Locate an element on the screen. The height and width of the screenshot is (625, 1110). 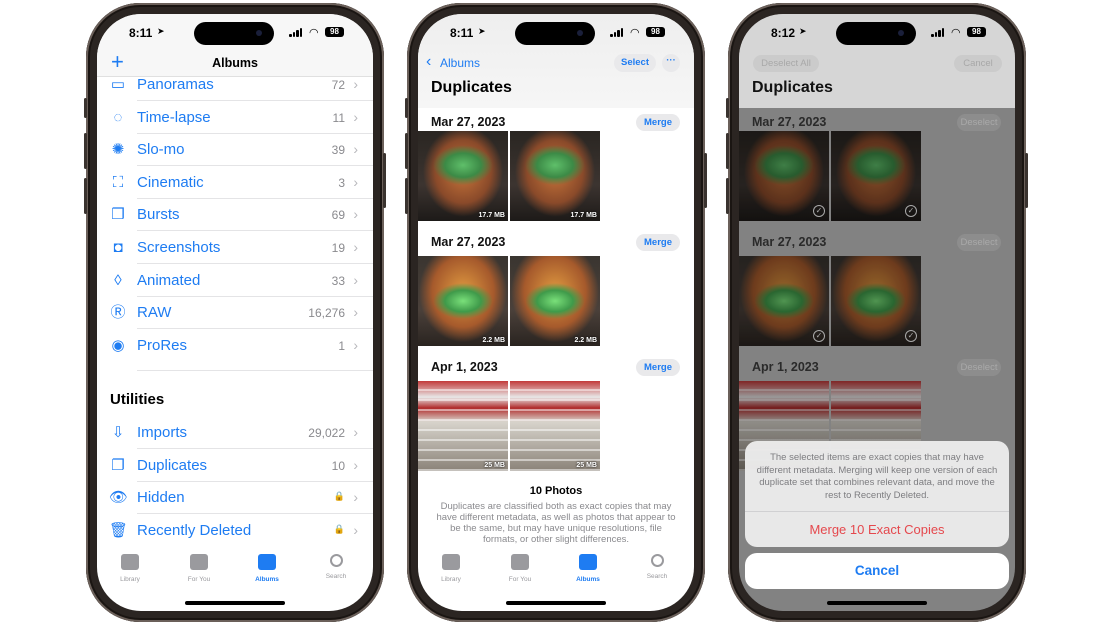
for-you-icon is located at coordinates (520, 562).